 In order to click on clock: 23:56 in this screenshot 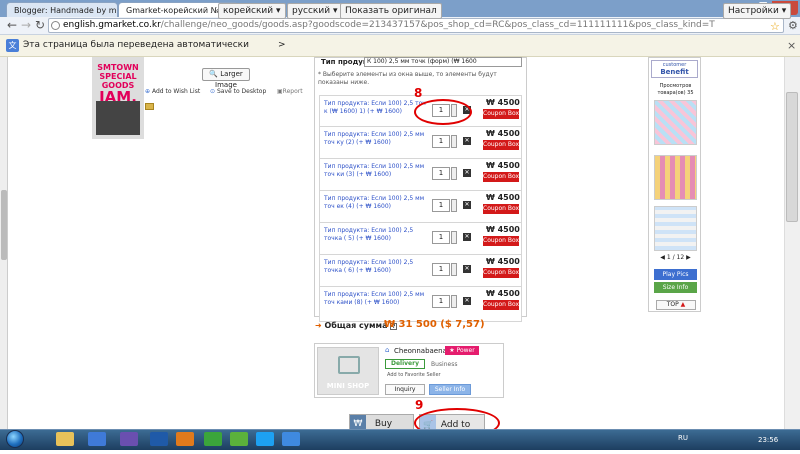, I will do `click(768, 440)`.